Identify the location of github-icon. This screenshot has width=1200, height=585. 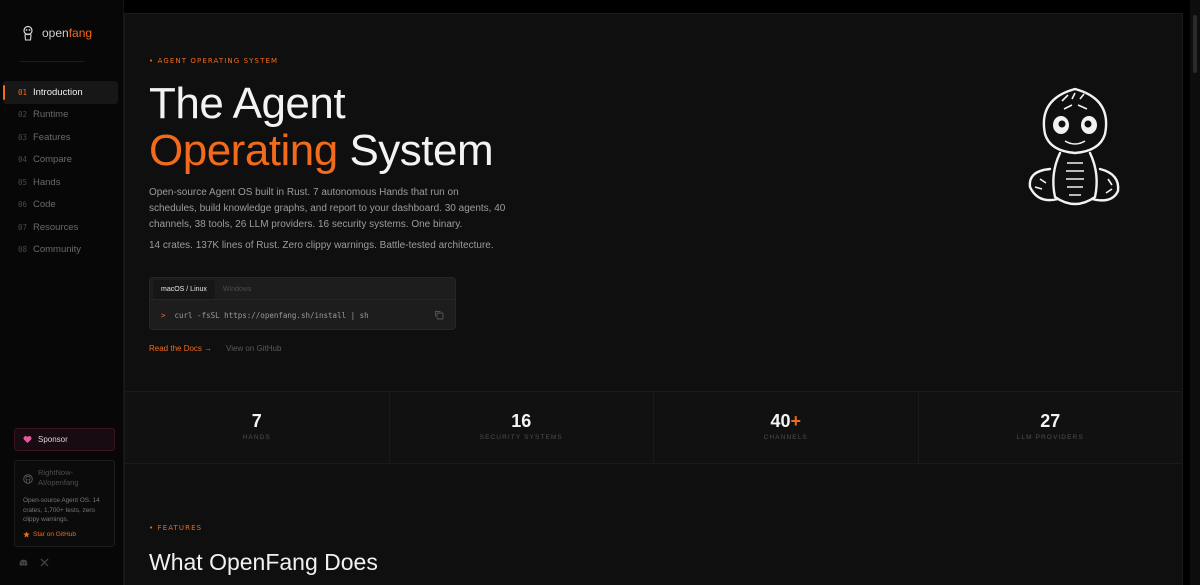
(28, 479).